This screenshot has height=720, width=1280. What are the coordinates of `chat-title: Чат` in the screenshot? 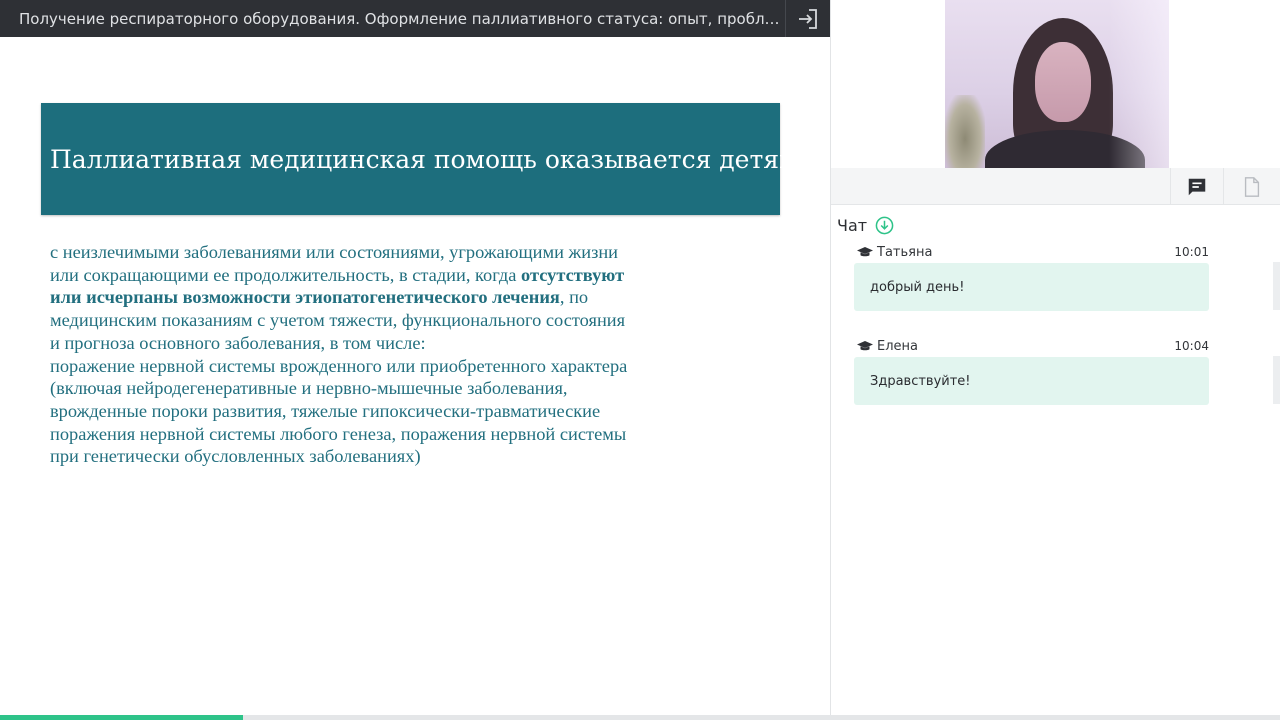 It's located at (852, 225).